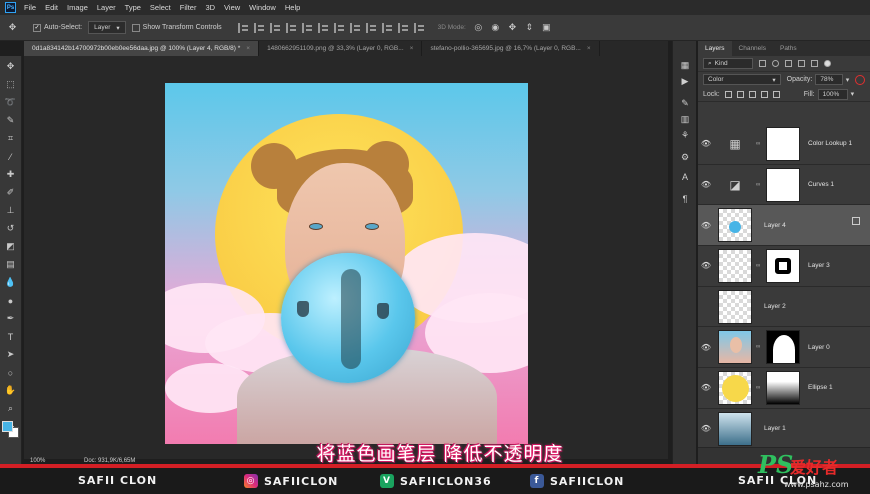 Image resolution: width=870 pixels, height=494 pixels. What do you see at coordinates (30, 7) in the screenshot?
I see `menu-file: File` at bounding box center [30, 7].